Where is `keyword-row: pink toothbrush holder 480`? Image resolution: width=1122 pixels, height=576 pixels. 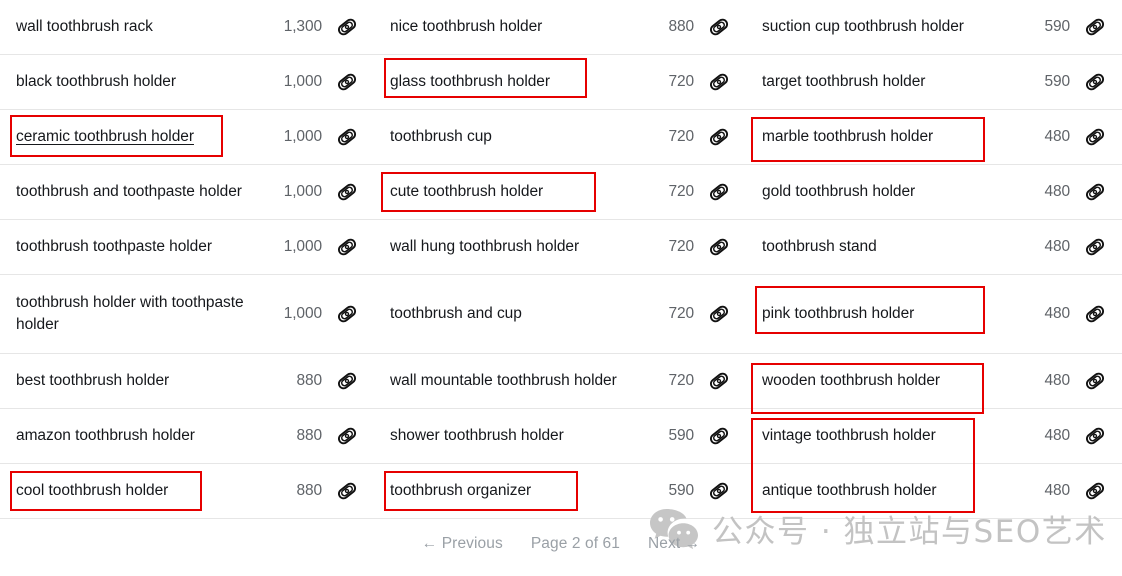 keyword-row: pink toothbrush holder 480 is located at coordinates (934, 314).